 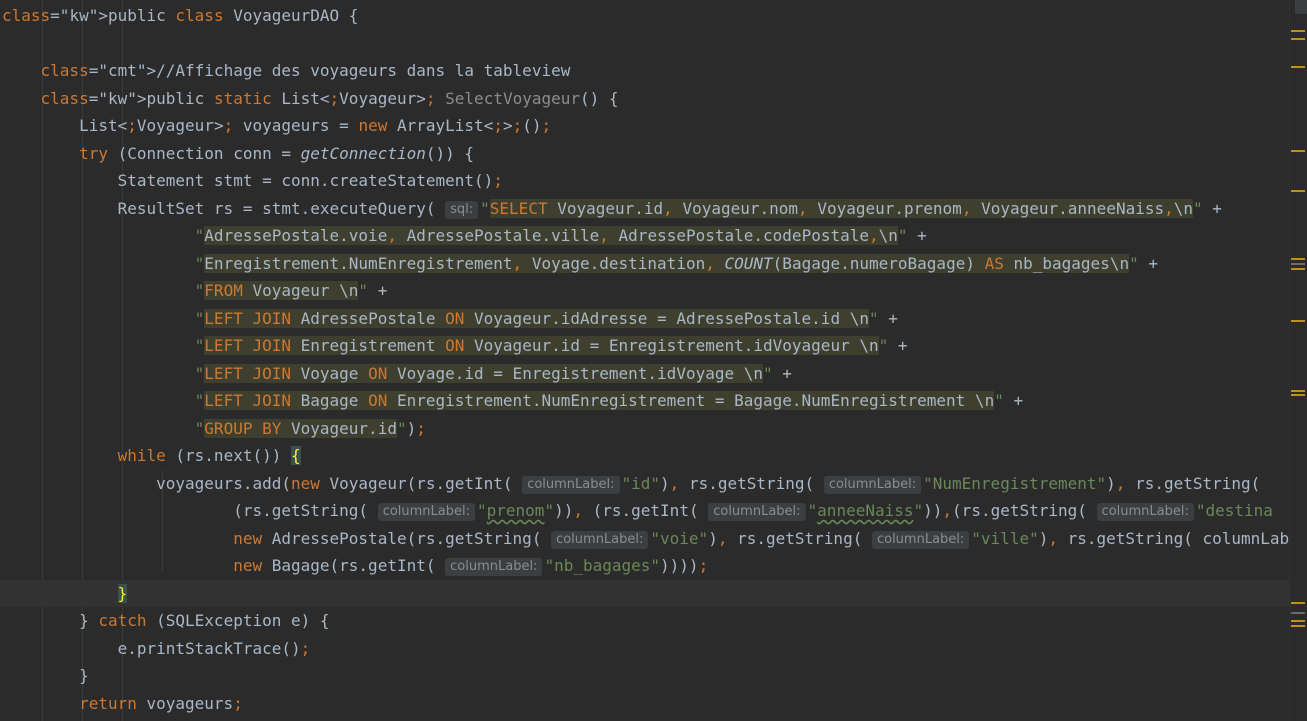 What do you see at coordinates (1298, 360) in the screenshot?
I see `editor-scrollbar` at bounding box center [1298, 360].